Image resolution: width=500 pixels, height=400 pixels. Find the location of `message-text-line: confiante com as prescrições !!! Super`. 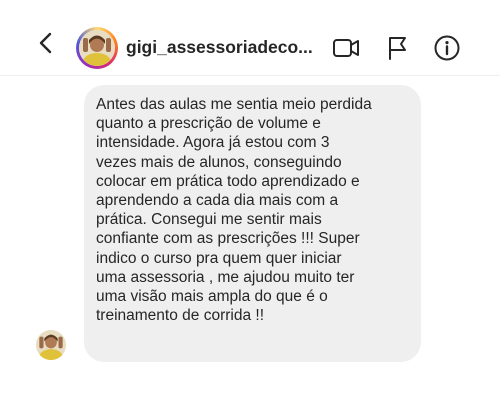

message-text-line: confiante com as prescrições !!! Super is located at coordinates (228, 239).